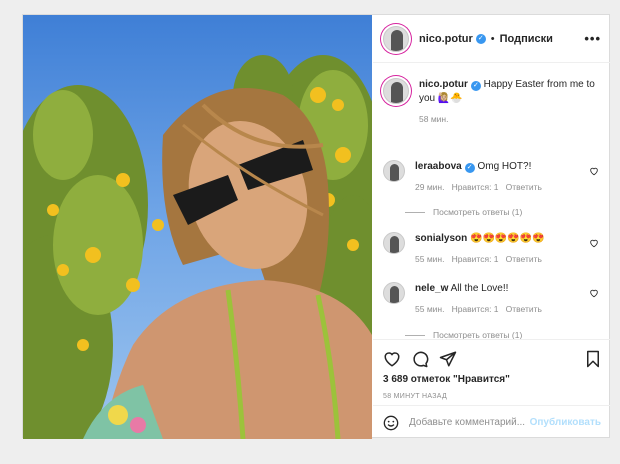 Image resolution: width=620 pixels, height=464 pixels. What do you see at coordinates (504, 166) in the screenshot?
I see `comment-text: Omg HOT?!` at bounding box center [504, 166].